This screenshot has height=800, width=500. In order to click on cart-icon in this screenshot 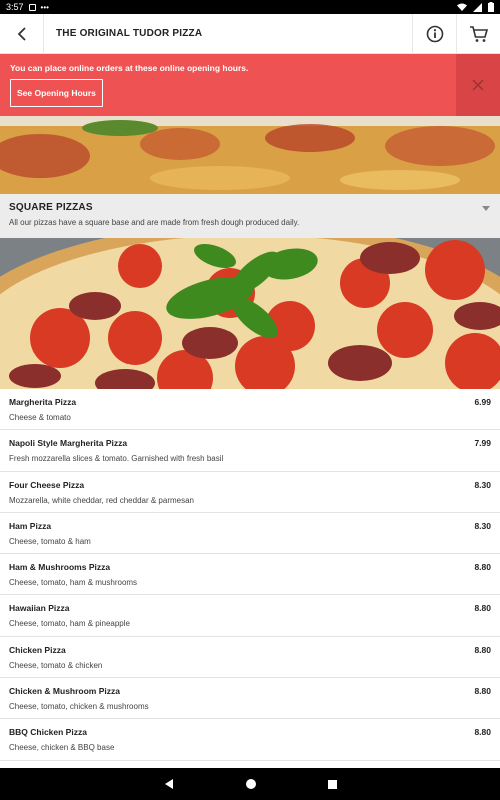, I will do `click(478, 33)`.